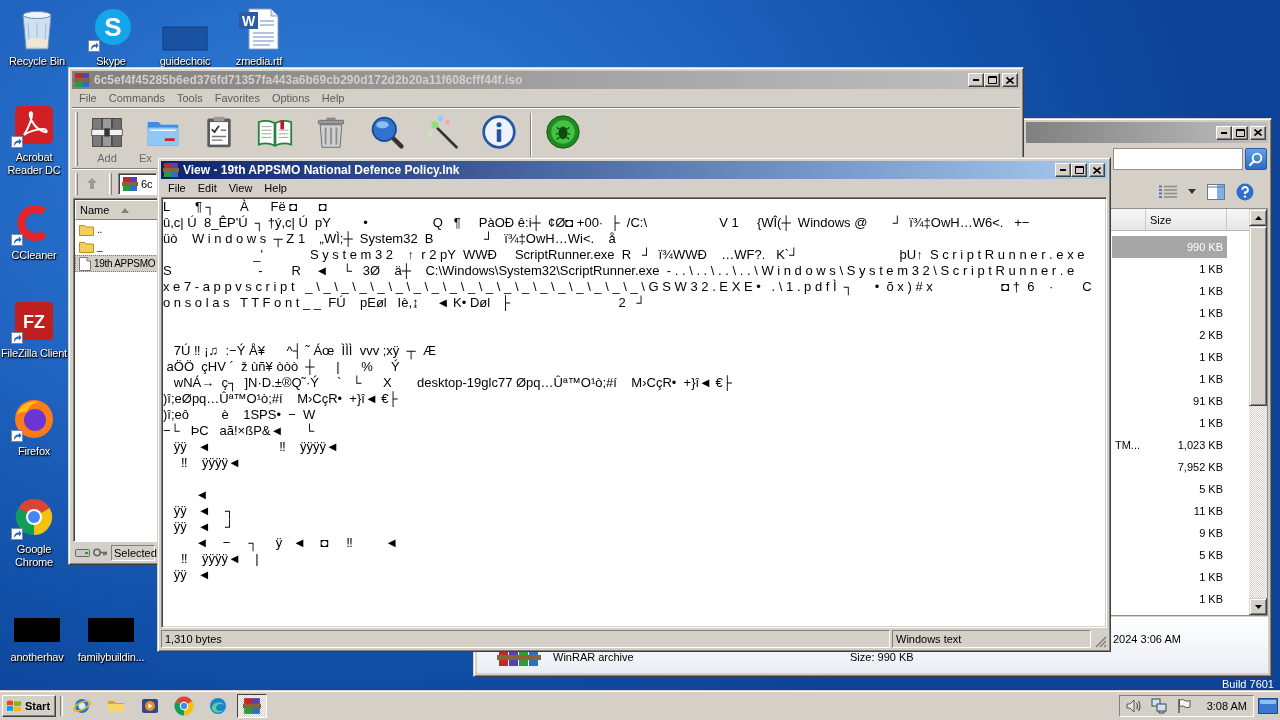 The width and height of the screenshot is (1280, 720). I want to click on file-size: 5 KB, so click(1211, 489).